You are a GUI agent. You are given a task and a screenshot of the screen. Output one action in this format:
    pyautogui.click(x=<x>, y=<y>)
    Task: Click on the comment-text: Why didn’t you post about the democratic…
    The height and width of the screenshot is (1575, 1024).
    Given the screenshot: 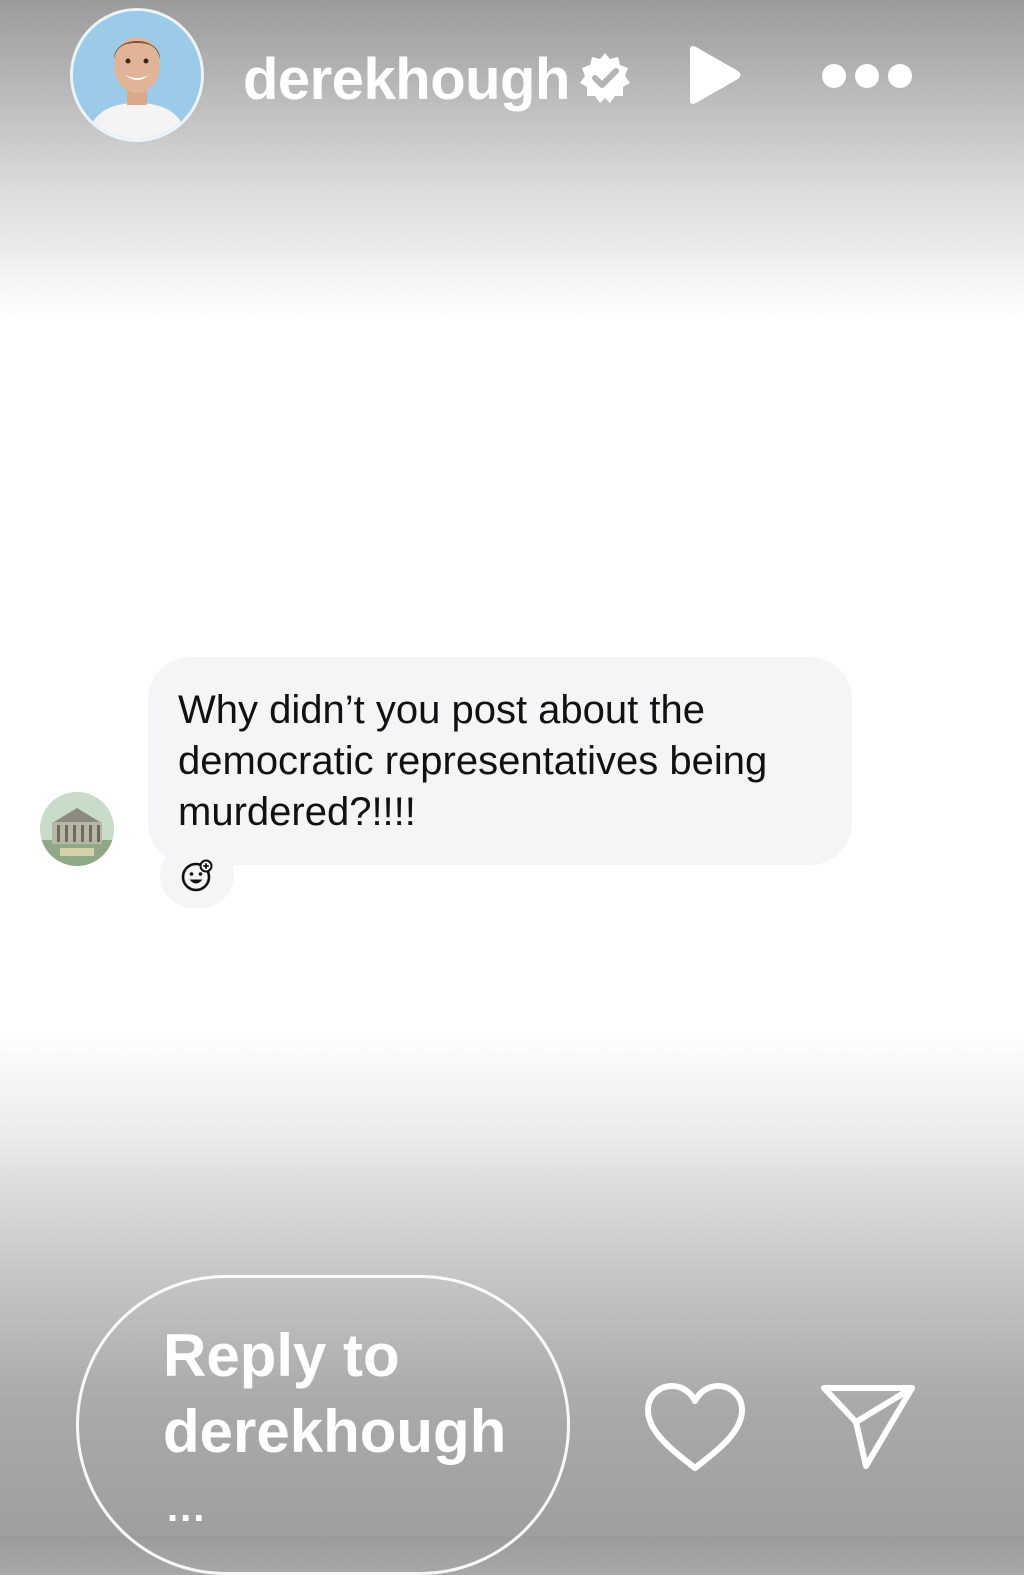 What is the action you would take?
    pyautogui.click(x=473, y=761)
    